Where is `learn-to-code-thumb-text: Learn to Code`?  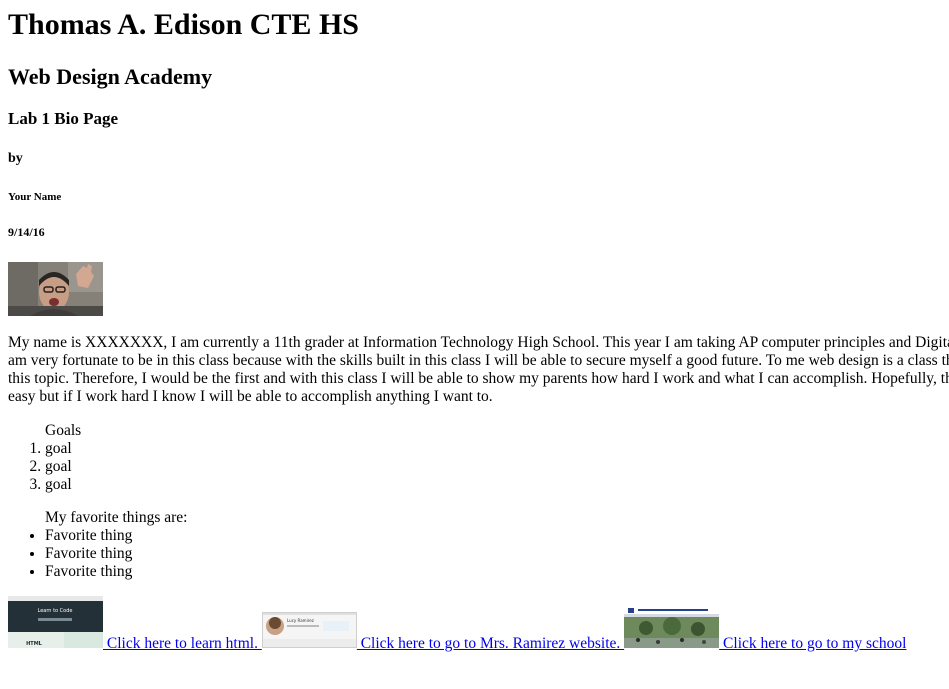 learn-to-code-thumb-text: Learn to Code is located at coordinates (55, 611).